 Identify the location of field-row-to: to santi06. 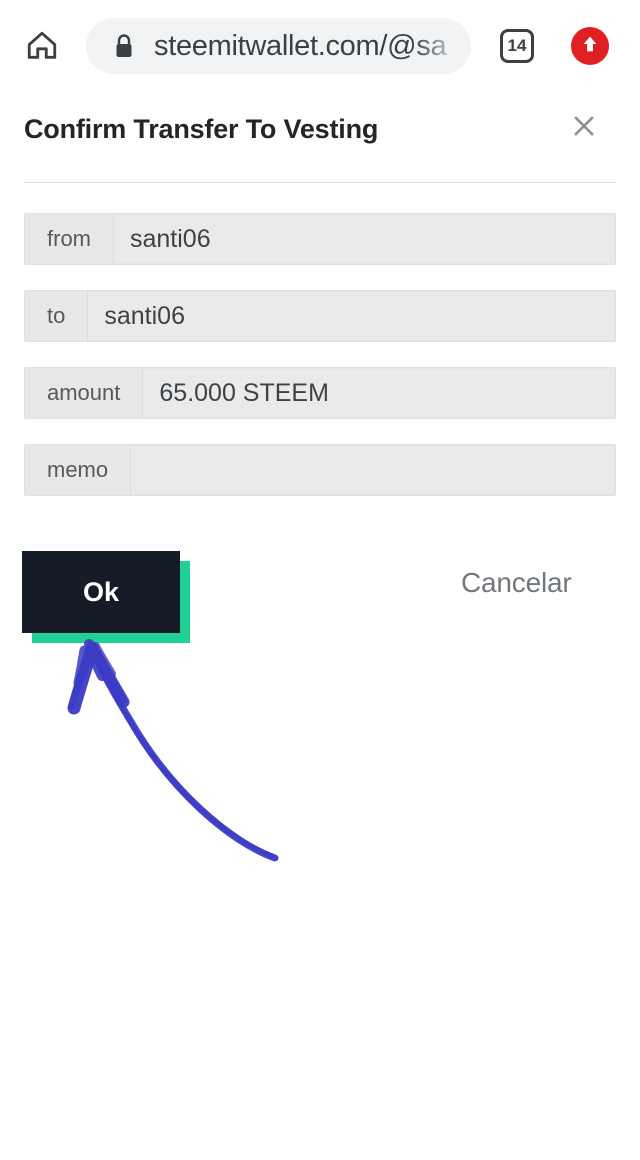
(320, 316).